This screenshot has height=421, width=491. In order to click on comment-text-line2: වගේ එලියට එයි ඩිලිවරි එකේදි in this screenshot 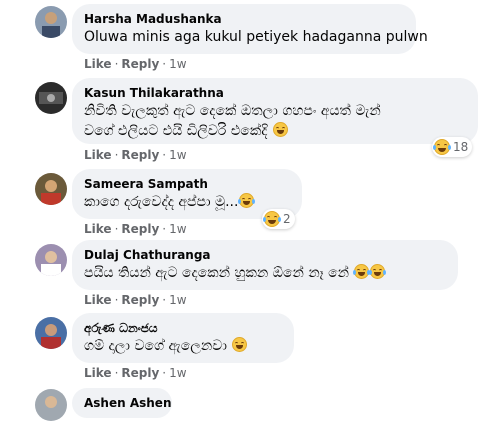, I will do `click(176, 131)`.